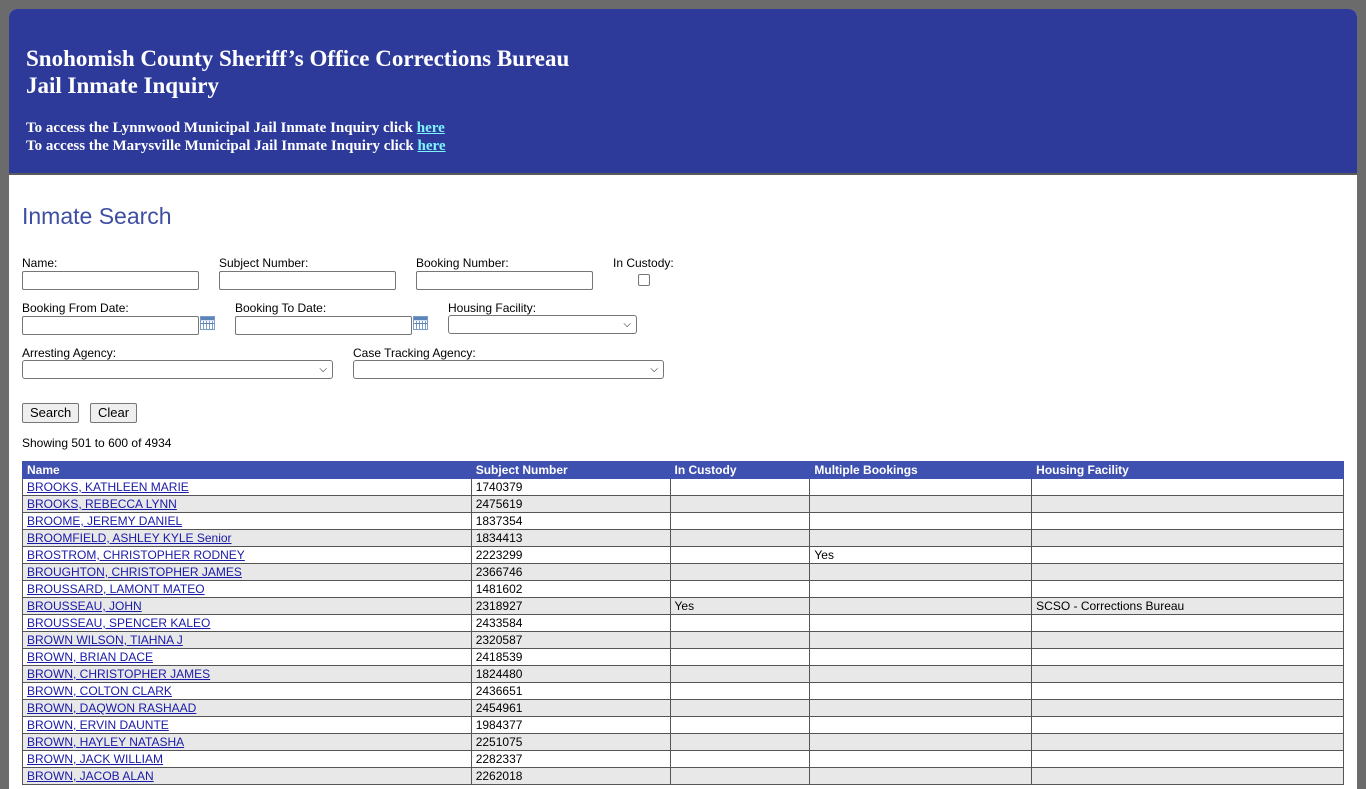 This screenshot has width=1366, height=789. Describe the element at coordinates (247, 504) in the screenshot. I see `cell-name: BROOKS, REBECCA LYNN` at that location.